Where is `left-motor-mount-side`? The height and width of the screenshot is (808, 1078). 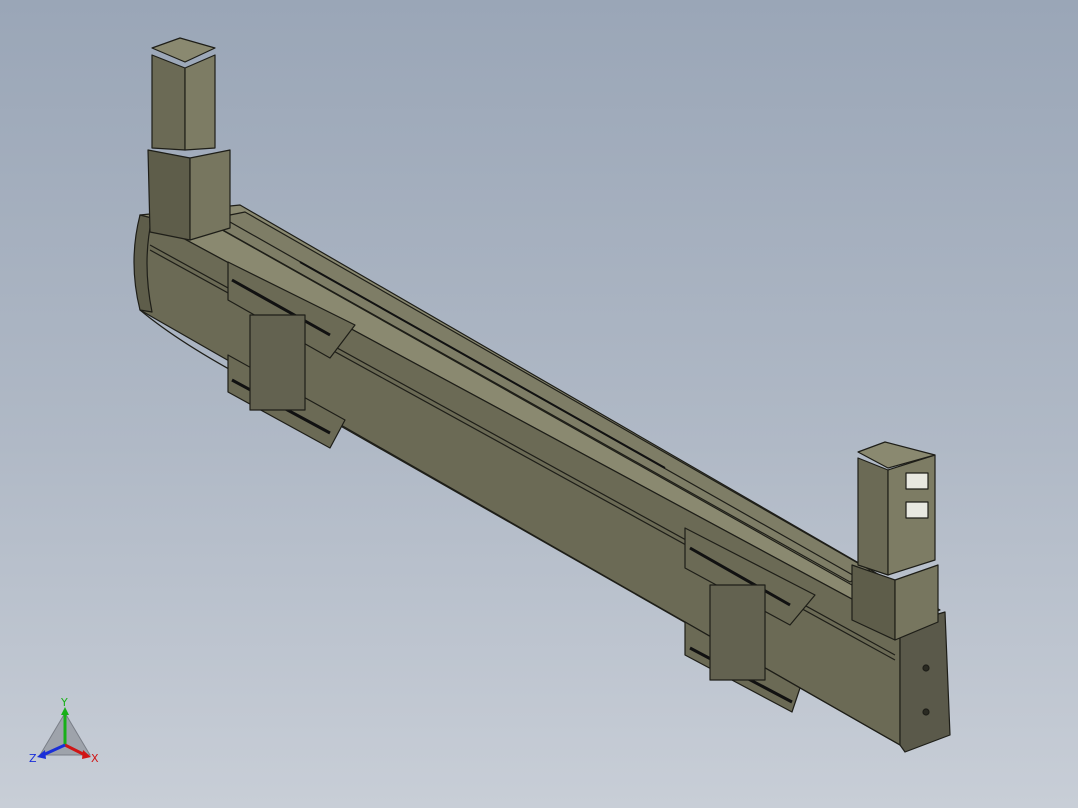
left-motor-mount-side is located at coordinates (210, 195).